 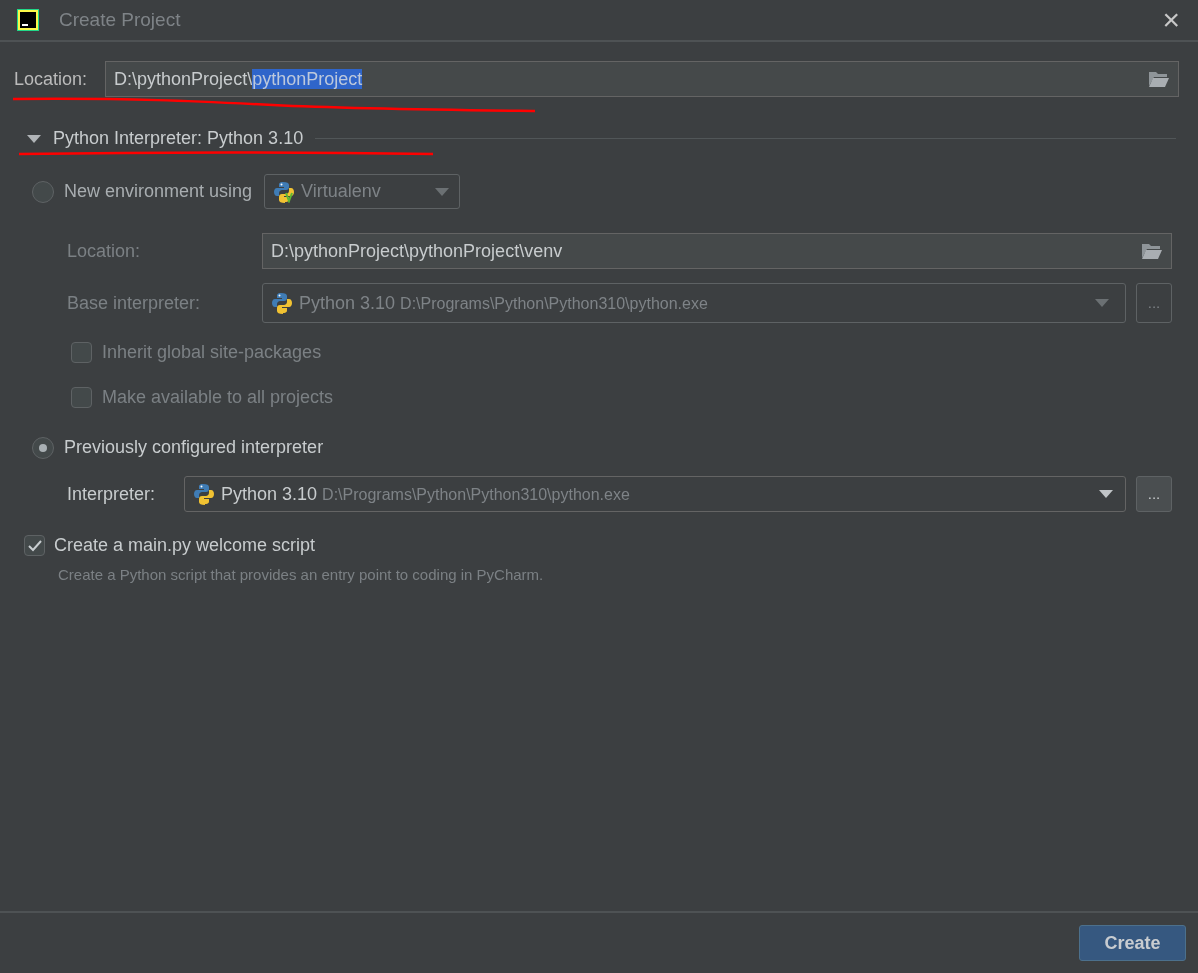 What do you see at coordinates (34, 545) in the screenshot?
I see `checkbox` at bounding box center [34, 545].